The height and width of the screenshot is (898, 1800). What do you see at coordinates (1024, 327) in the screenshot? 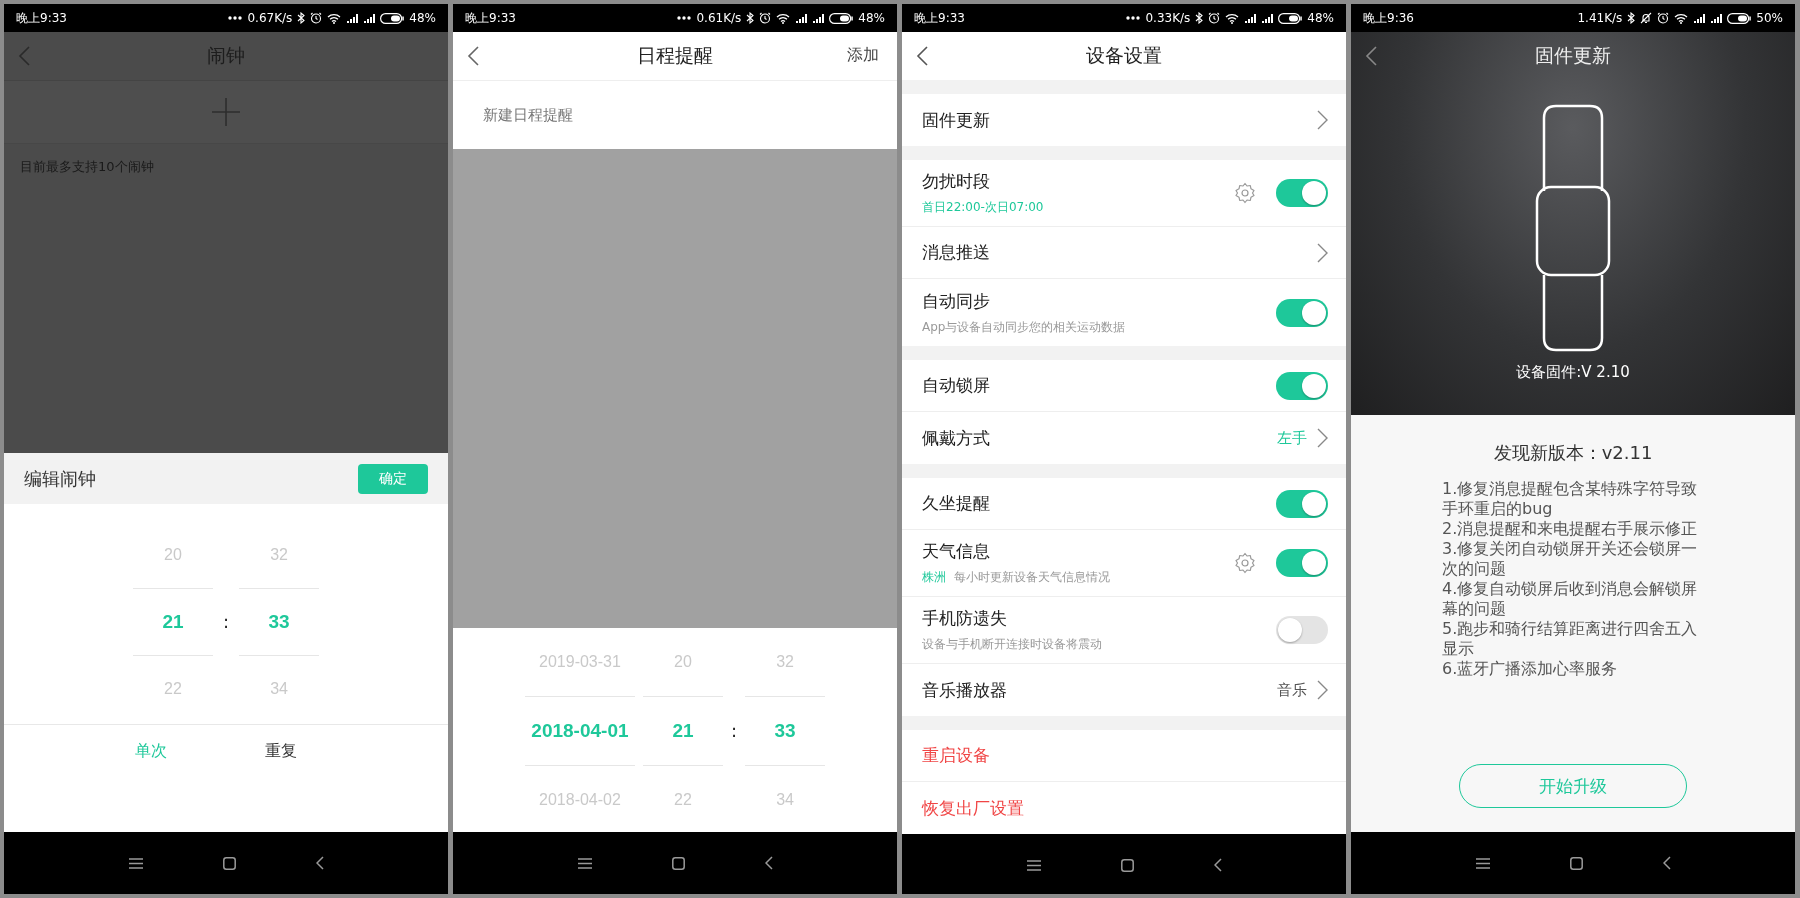
I see `setting-description: App与设备自动同步您的相关运动数据` at bounding box center [1024, 327].